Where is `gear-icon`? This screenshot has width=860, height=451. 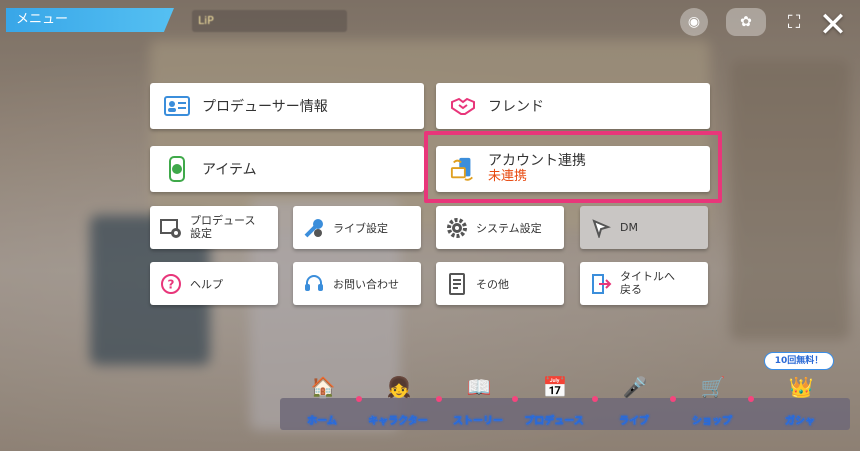
gear-icon is located at coordinates (457, 228).